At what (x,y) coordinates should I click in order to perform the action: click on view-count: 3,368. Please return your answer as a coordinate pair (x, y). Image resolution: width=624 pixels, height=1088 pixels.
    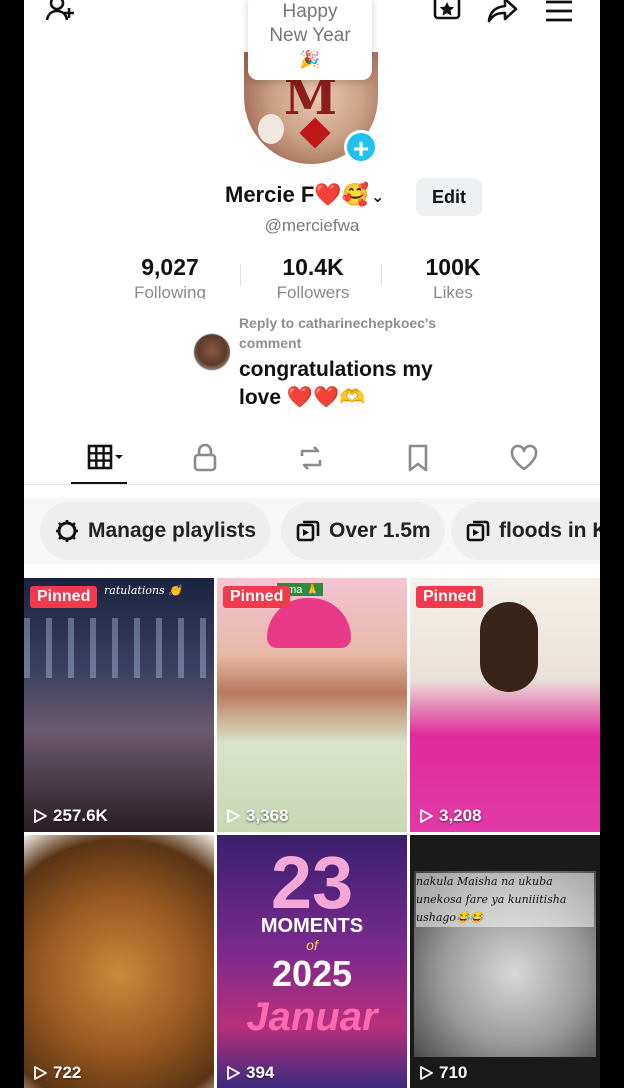
    Looking at the image, I should click on (257, 816).